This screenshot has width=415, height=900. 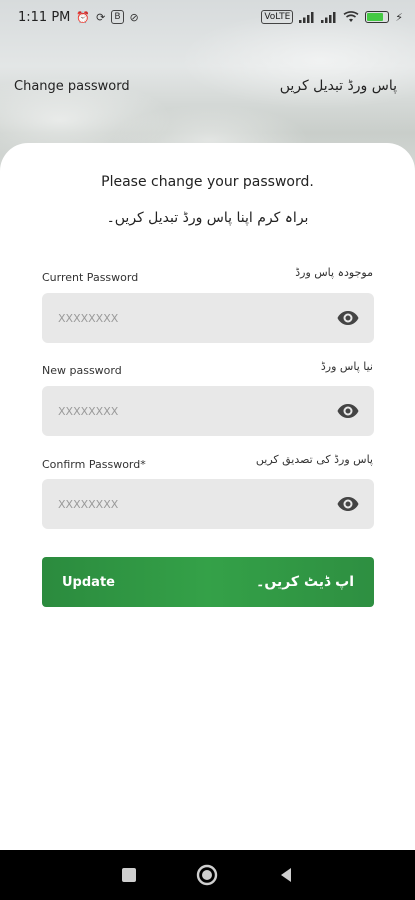 What do you see at coordinates (44, 17) in the screenshot?
I see `status-time: 1:11 PM` at bounding box center [44, 17].